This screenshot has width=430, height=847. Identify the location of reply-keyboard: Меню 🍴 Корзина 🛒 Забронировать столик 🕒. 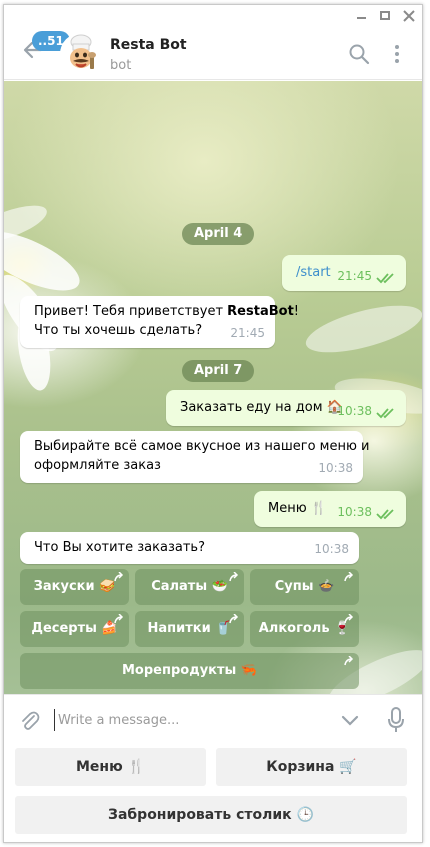
(213, 793).